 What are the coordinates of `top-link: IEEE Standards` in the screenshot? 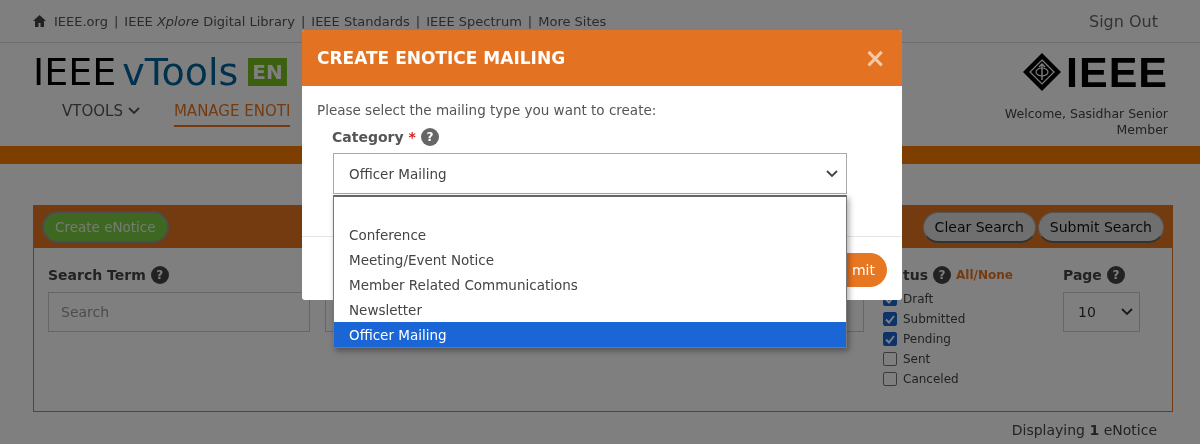 It's located at (360, 21).